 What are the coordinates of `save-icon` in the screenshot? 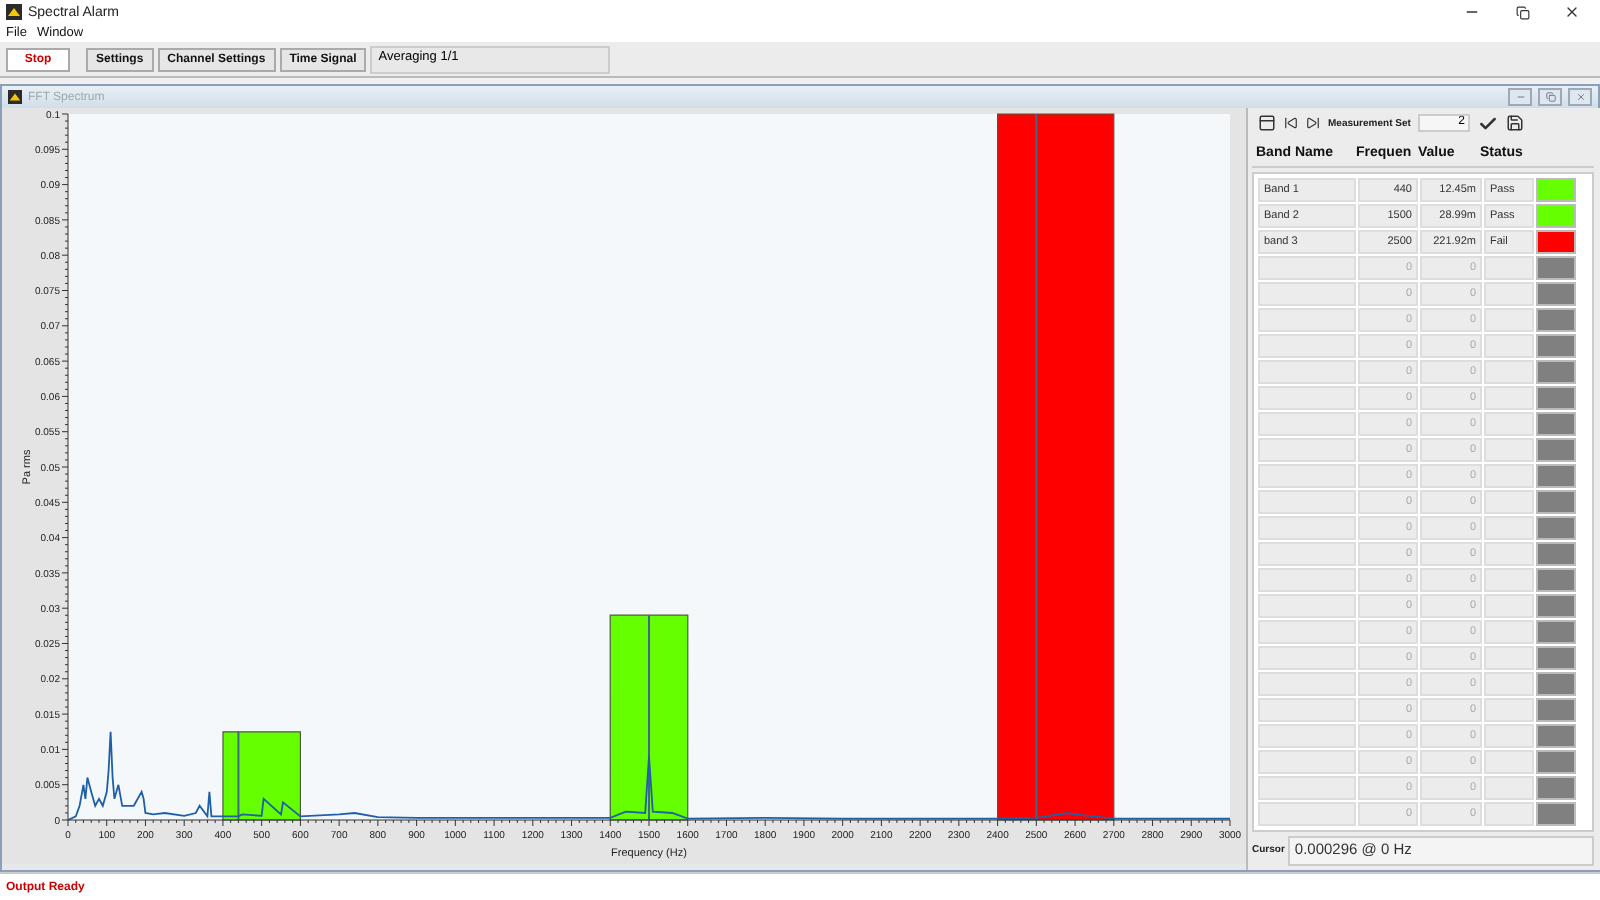 It's located at (1515, 123).